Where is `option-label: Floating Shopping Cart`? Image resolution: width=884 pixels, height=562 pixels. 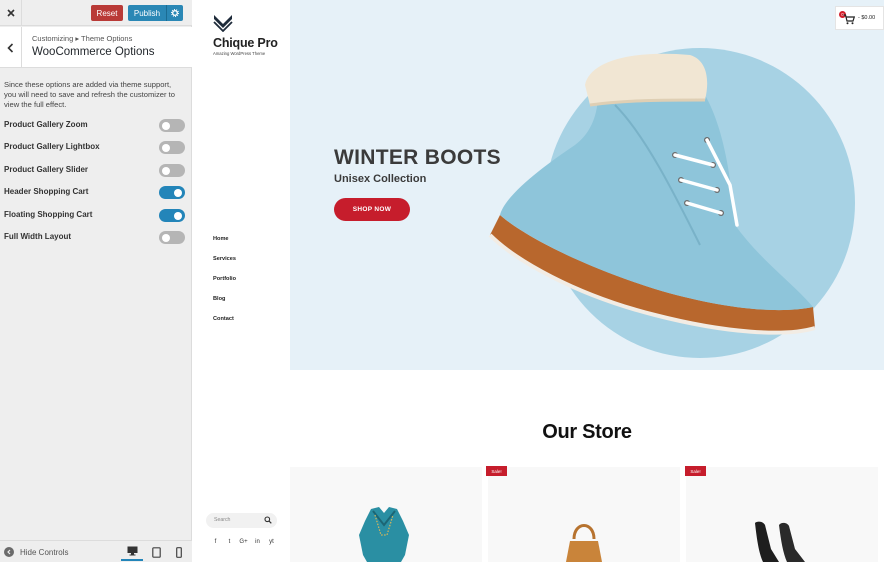 option-label: Floating Shopping Cart is located at coordinates (48, 214).